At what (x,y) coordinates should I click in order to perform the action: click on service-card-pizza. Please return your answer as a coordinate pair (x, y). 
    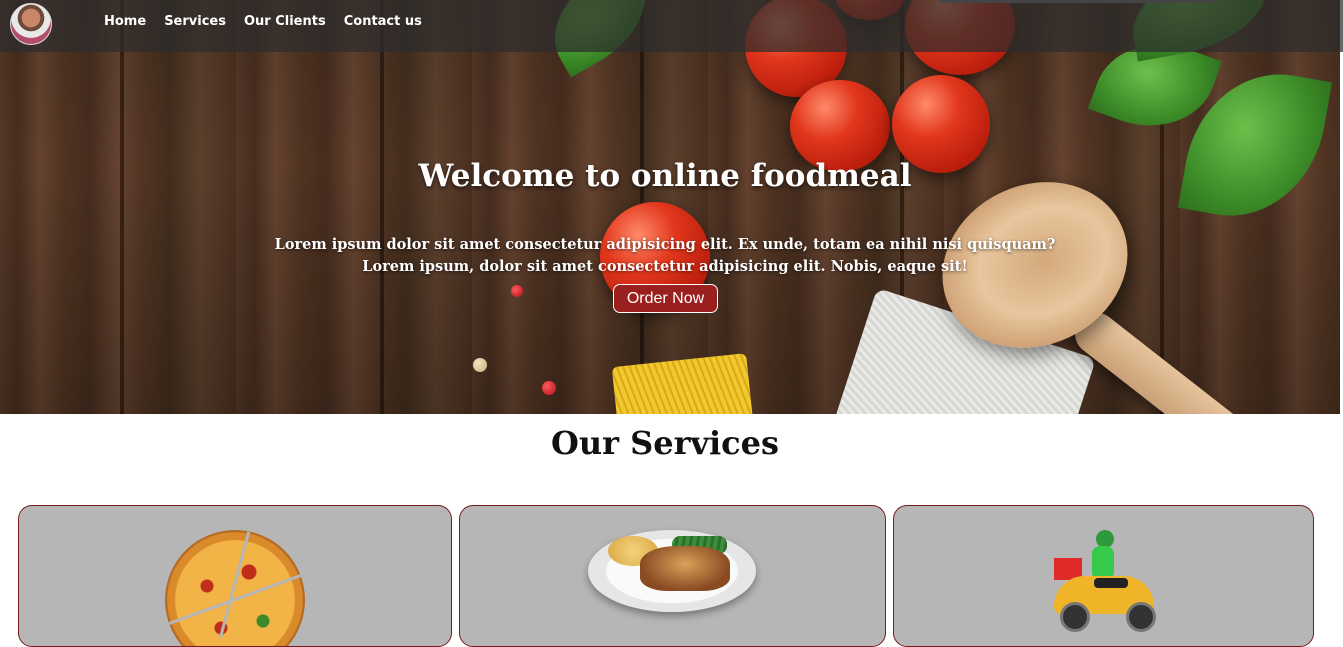
    Looking at the image, I should click on (235, 576).